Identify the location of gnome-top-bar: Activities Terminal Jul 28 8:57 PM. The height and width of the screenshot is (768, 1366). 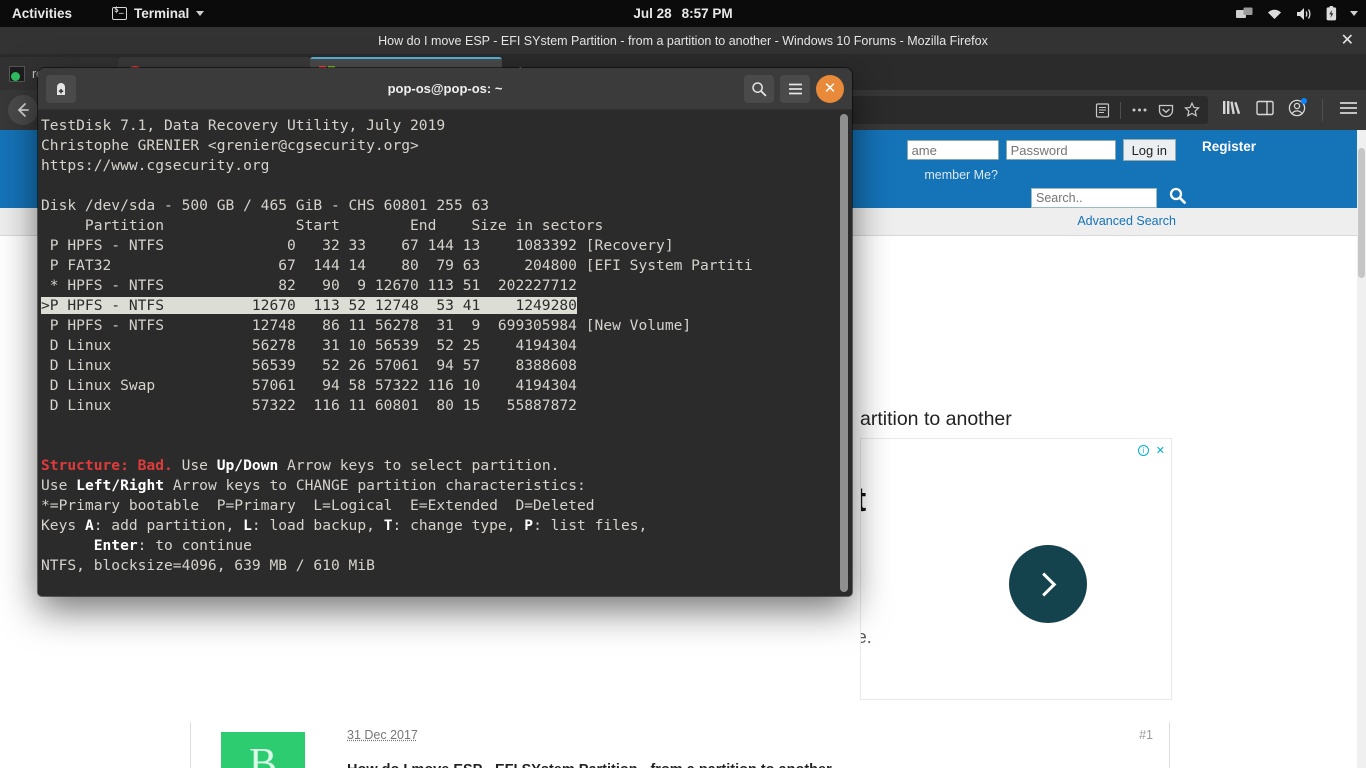
(683, 13).